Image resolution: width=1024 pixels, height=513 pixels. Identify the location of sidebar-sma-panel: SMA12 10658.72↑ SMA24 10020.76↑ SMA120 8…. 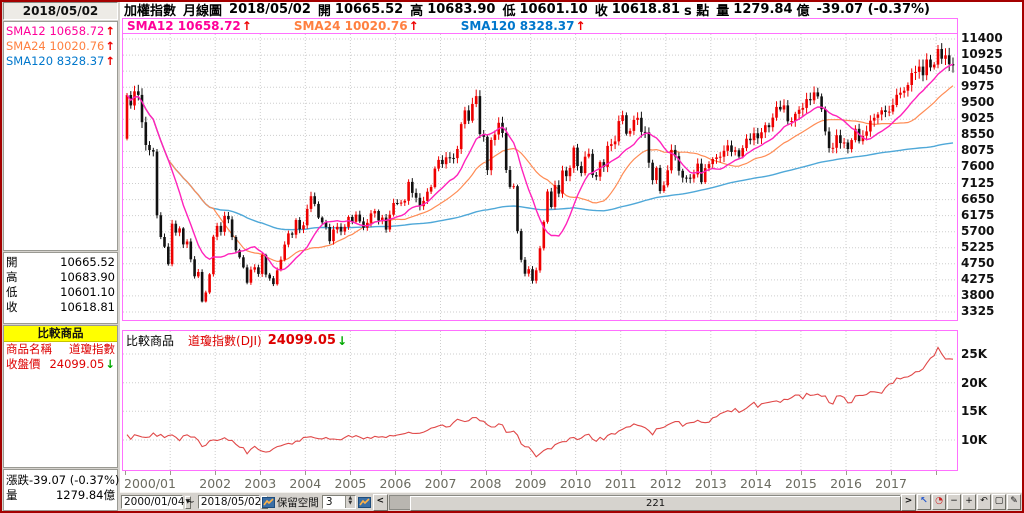
(60, 136).